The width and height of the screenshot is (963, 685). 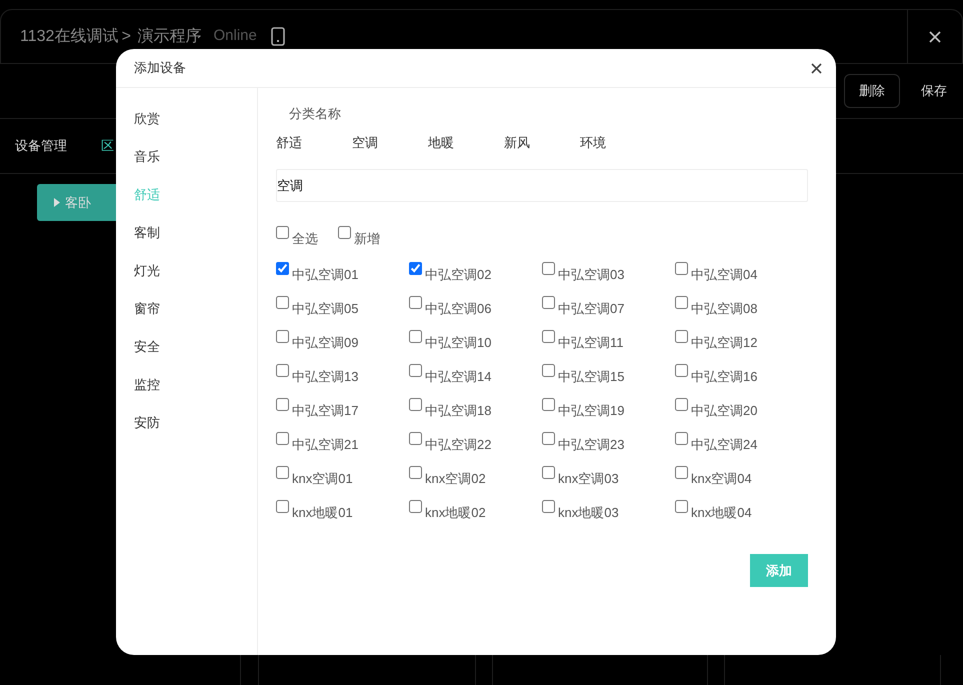 I want to click on subcategory-tab: 地暖, so click(x=466, y=142).